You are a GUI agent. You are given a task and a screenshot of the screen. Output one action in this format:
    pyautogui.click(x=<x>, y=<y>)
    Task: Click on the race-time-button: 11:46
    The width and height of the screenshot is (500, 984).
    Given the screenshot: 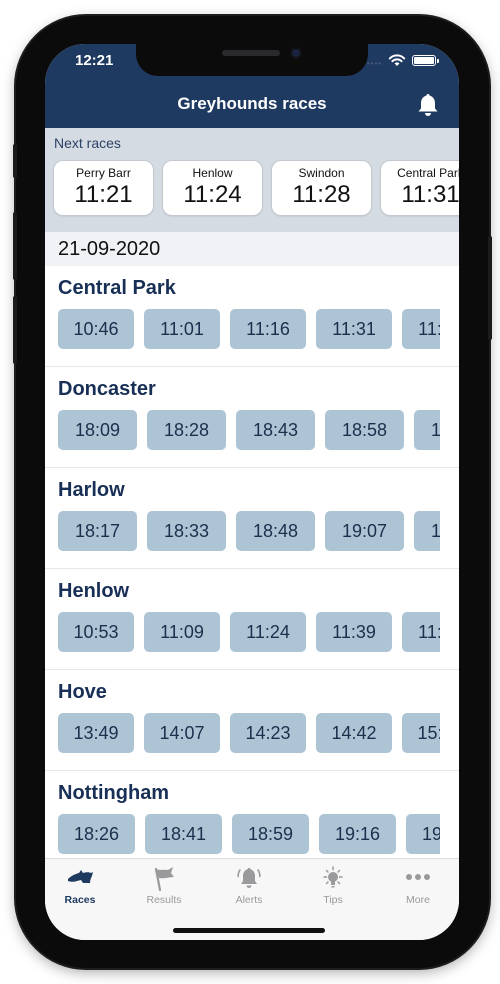 What is the action you would take?
    pyautogui.click(x=421, y=329)
    